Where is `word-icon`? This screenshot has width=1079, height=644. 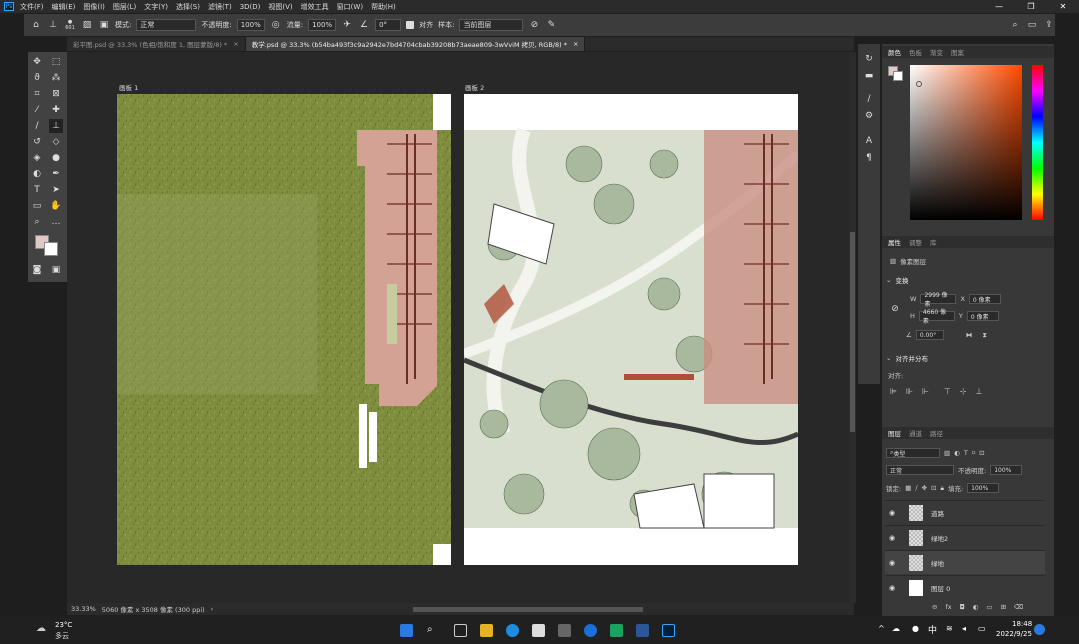 word-icon is located at coordinates (642, 630).